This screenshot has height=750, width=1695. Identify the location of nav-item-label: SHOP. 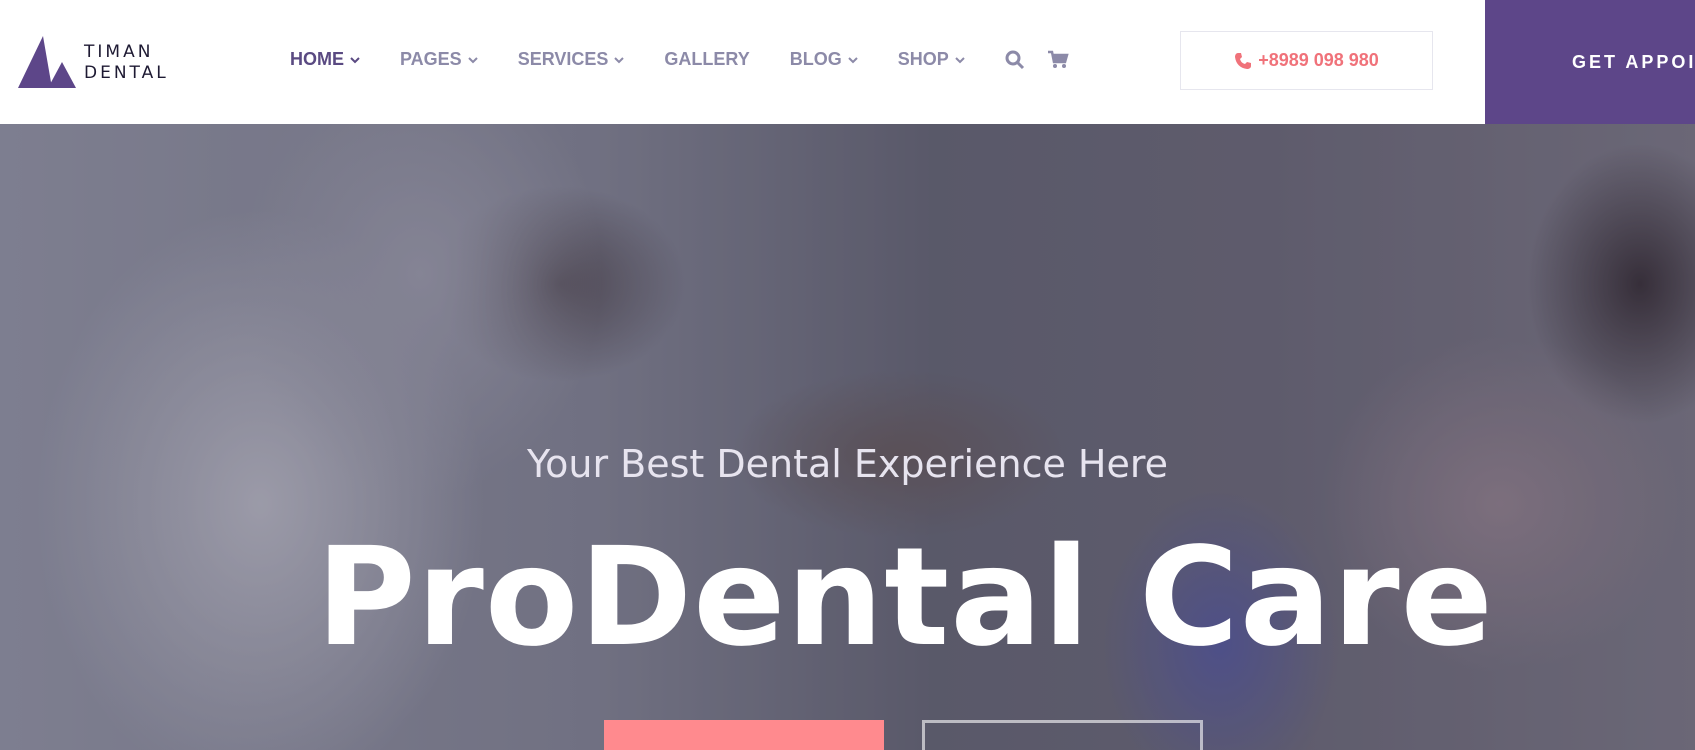
(923, 59).